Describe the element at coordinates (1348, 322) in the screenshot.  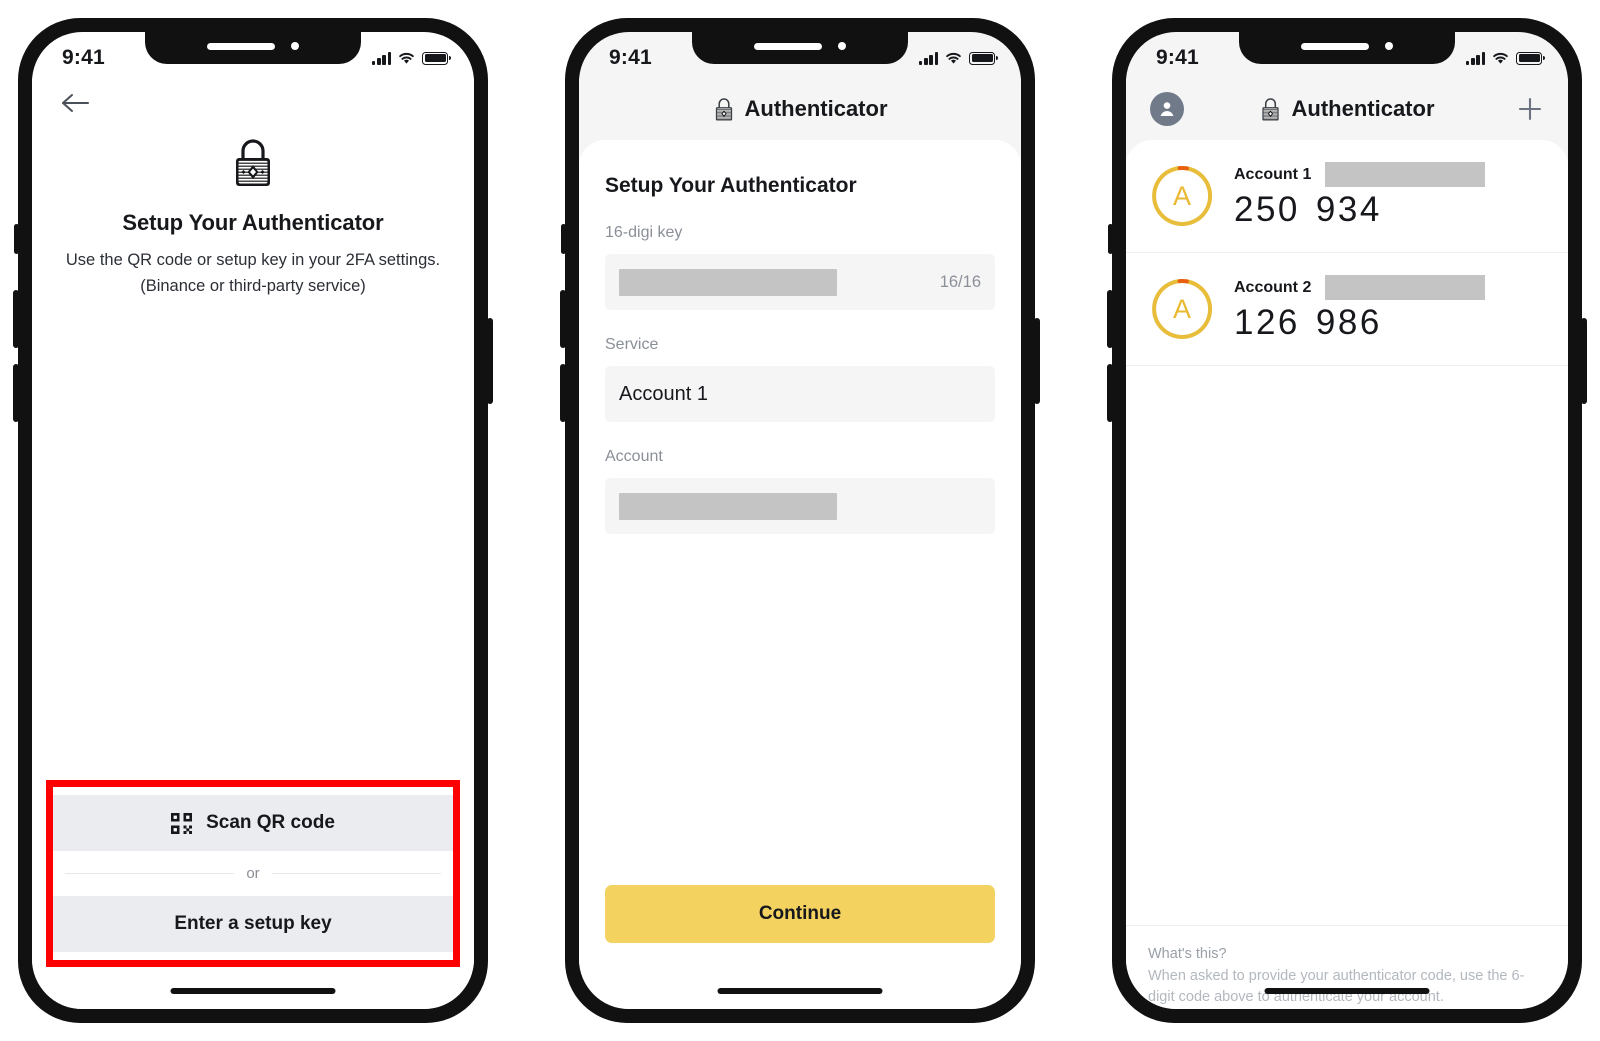
I see `otp-code-group-2: 986` at that location.